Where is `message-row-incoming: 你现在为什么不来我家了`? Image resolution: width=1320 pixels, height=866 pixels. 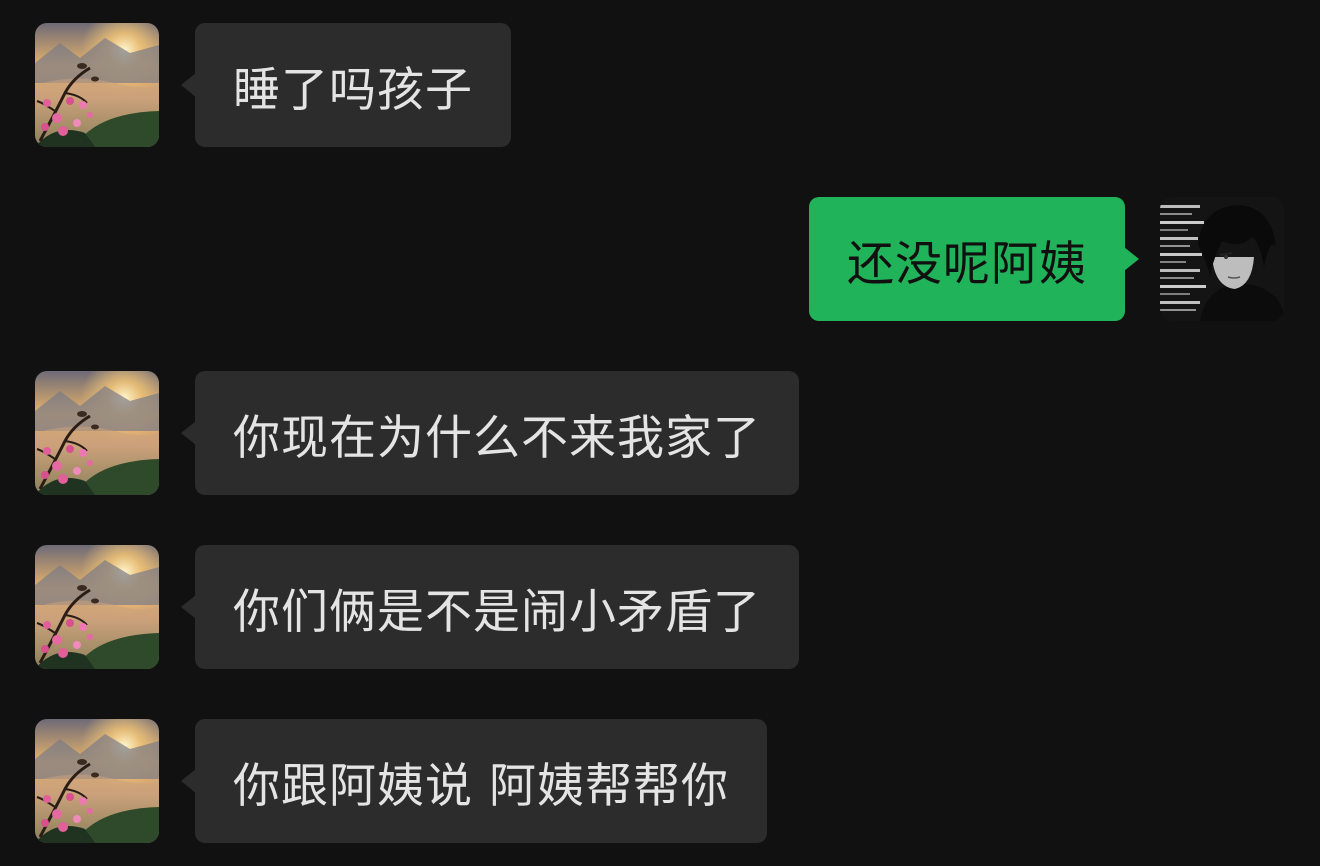 message-row-incoming: 你现在为什么不来我家了 is located at coordinates (660, 433).